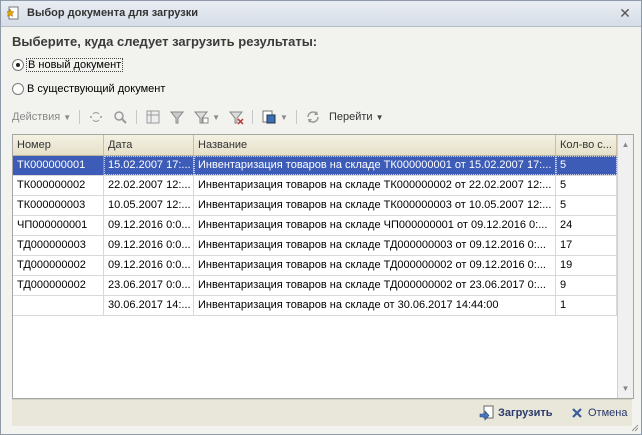 The image size is (642, 435). I want to click on find-button, so click(120, 117).